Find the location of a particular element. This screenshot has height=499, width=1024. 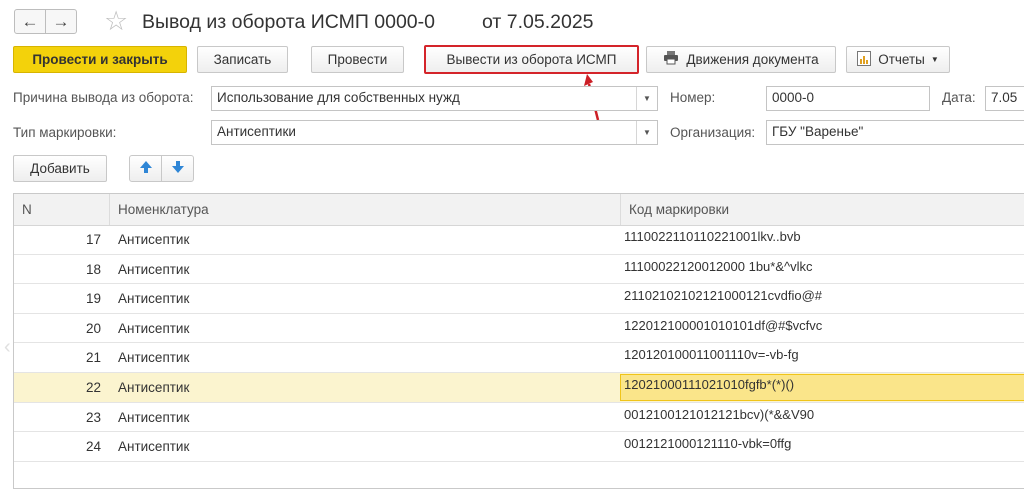

table-row: 18 Антисептик 11100022120012000 1bu*&^vlkc is located at coordinates (519, 270).